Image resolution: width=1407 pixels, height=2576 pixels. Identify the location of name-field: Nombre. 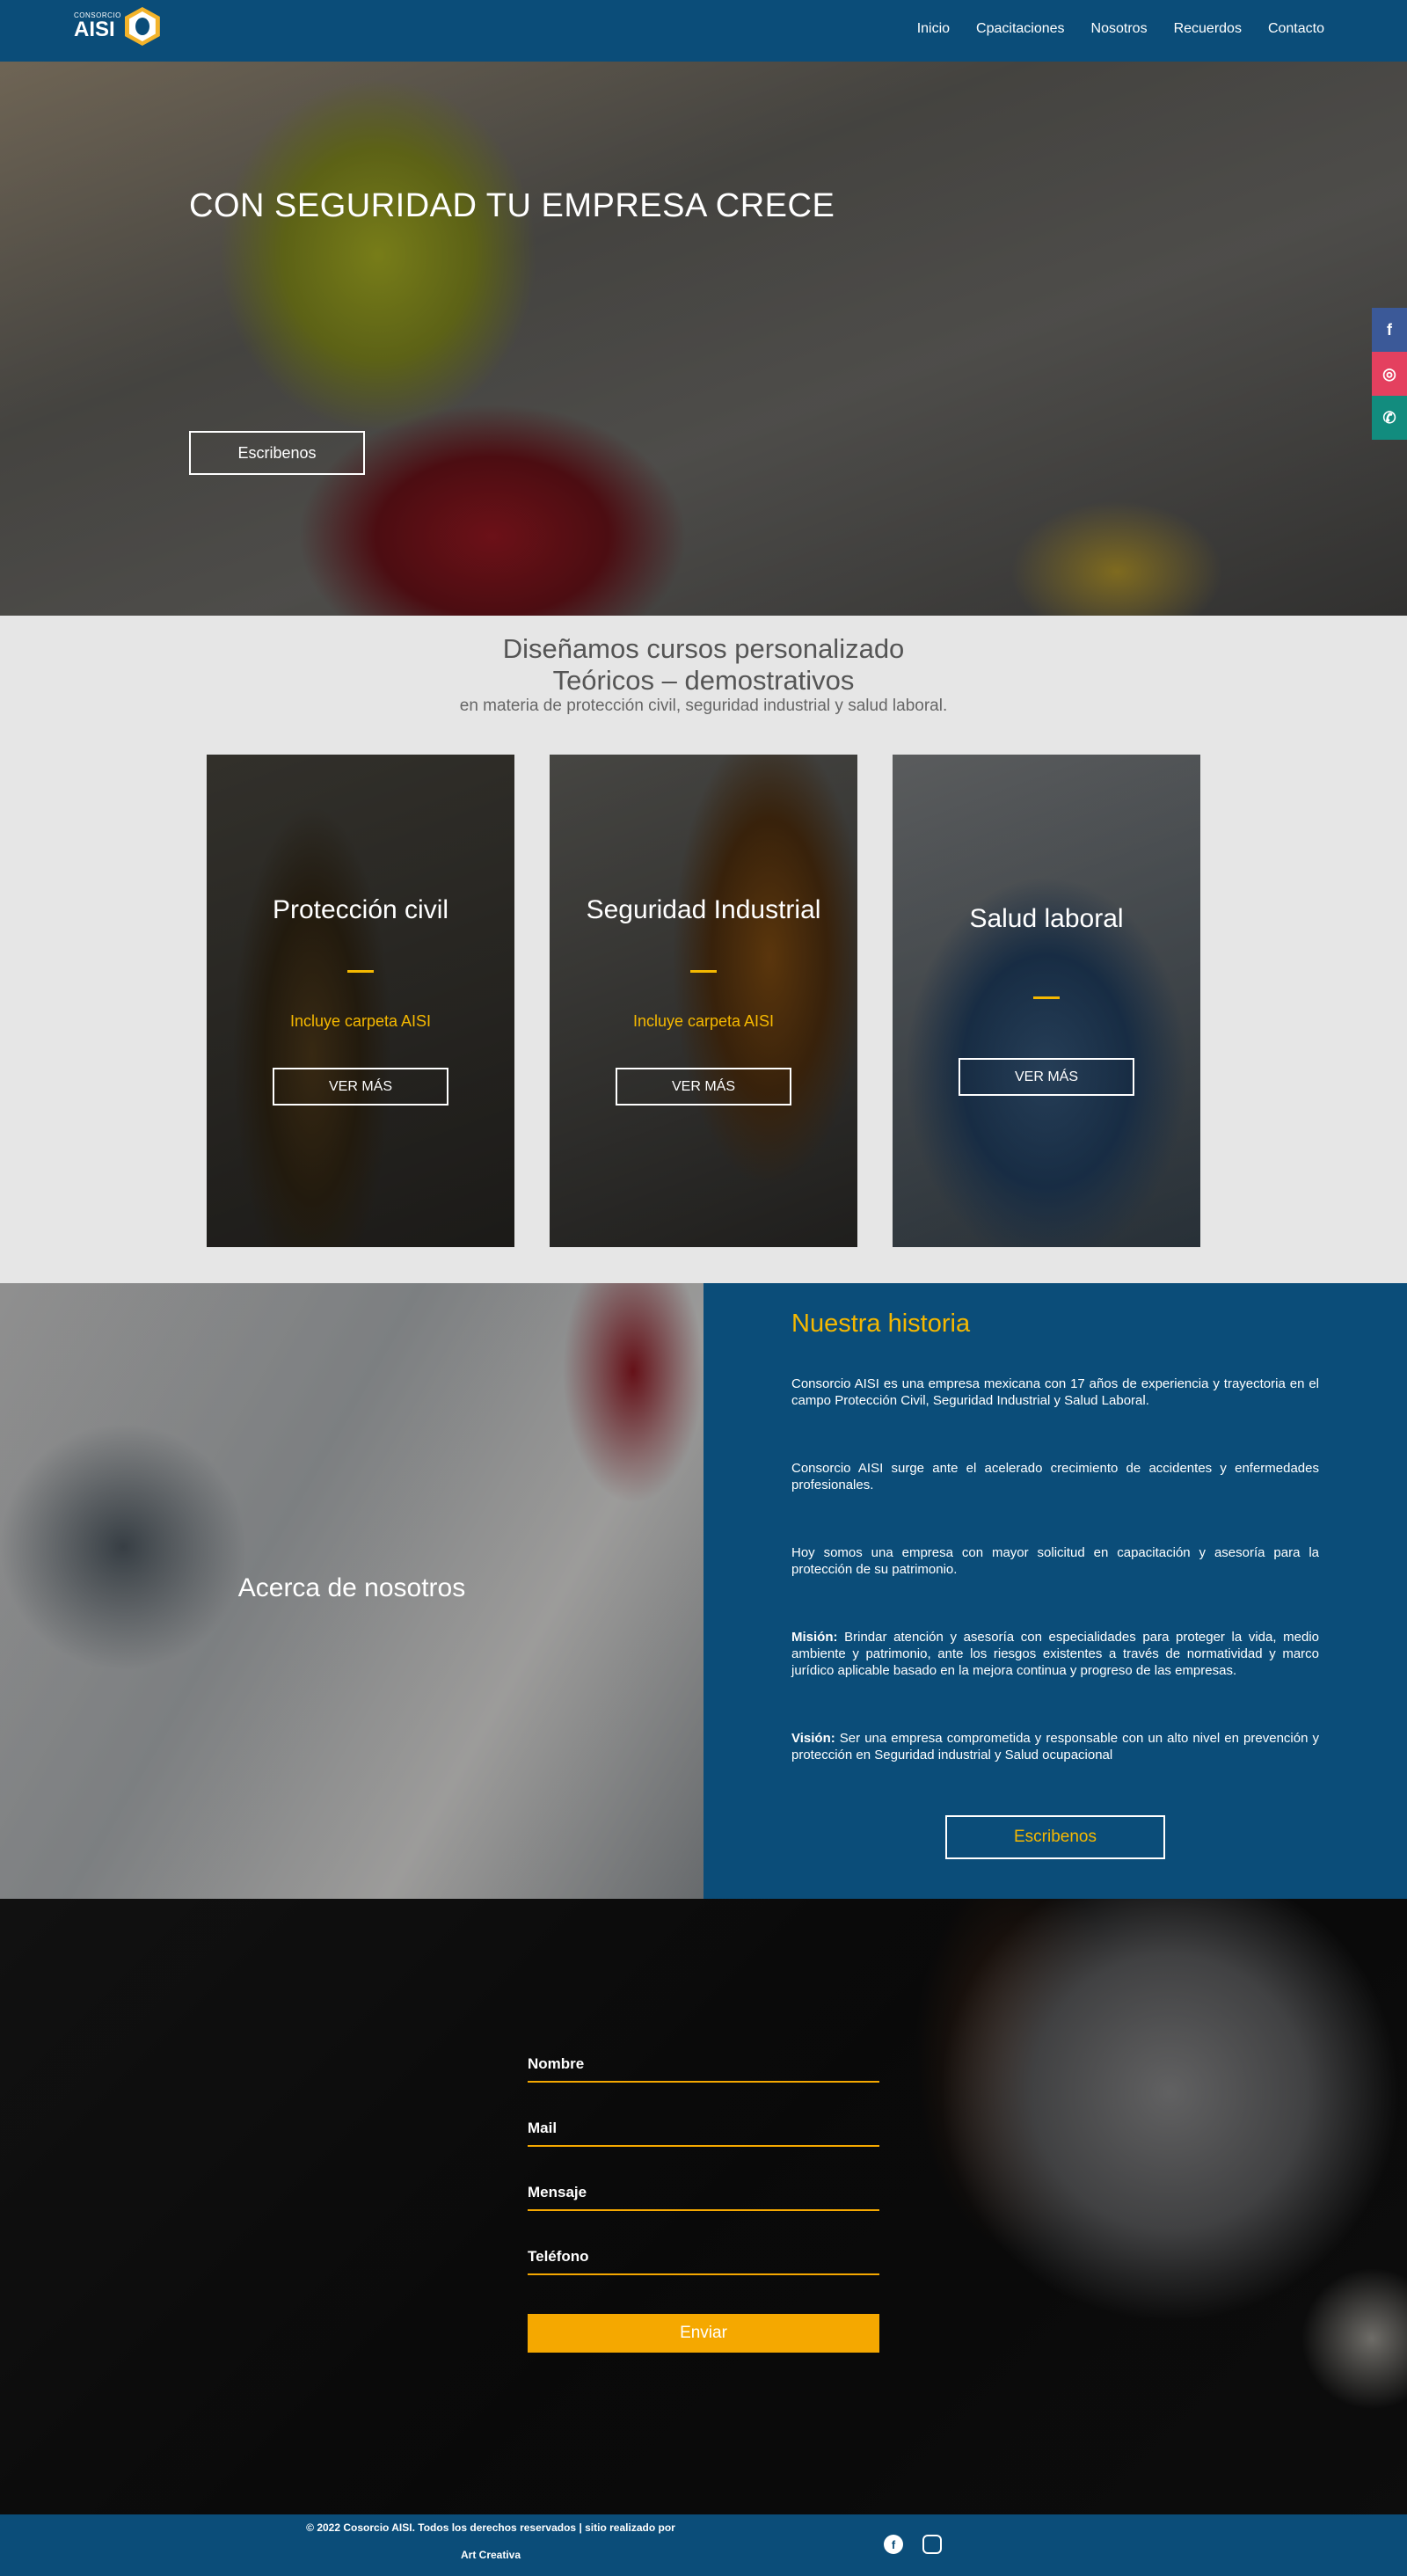
(704, 2087).